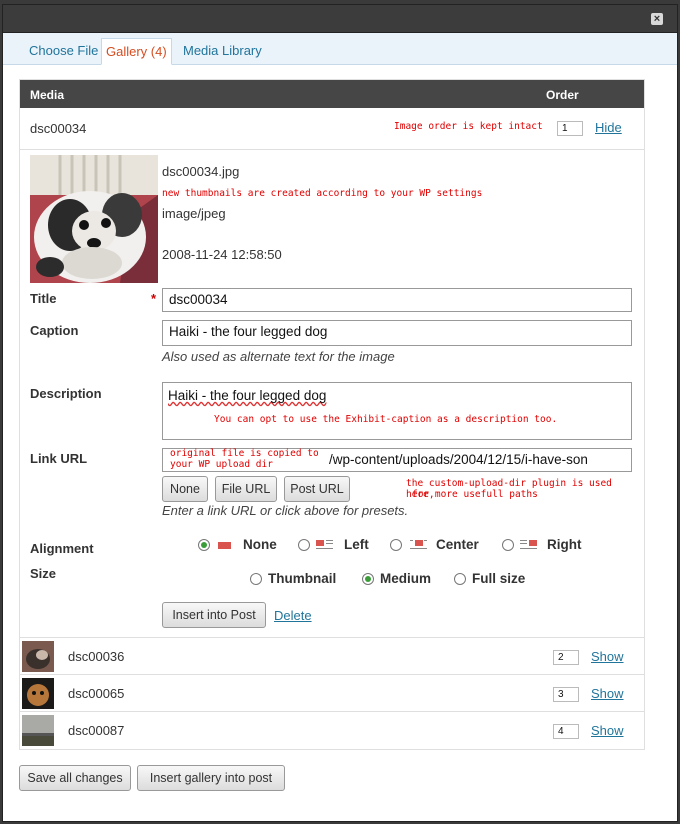 The image size is (680, 824). Describe the element at coordinates (221, 464) in the screenshot. I see `annotation-link-2: your WP upload dir` at that location.